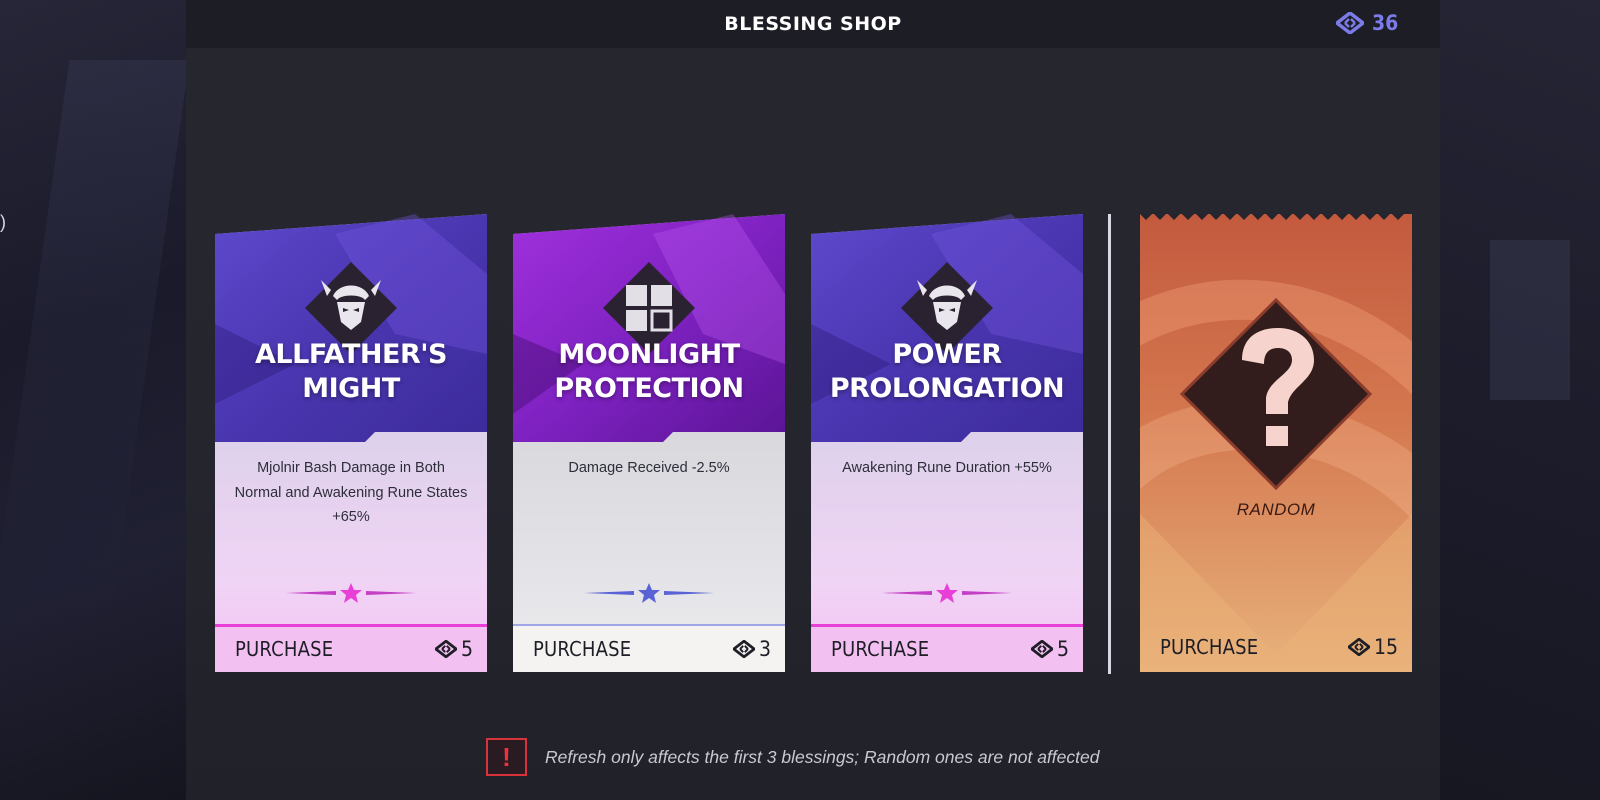  Describe the element at coordinates (351, 354) in the screenshot. I see `card-title-line1: ALLFATHER'S` at that location.